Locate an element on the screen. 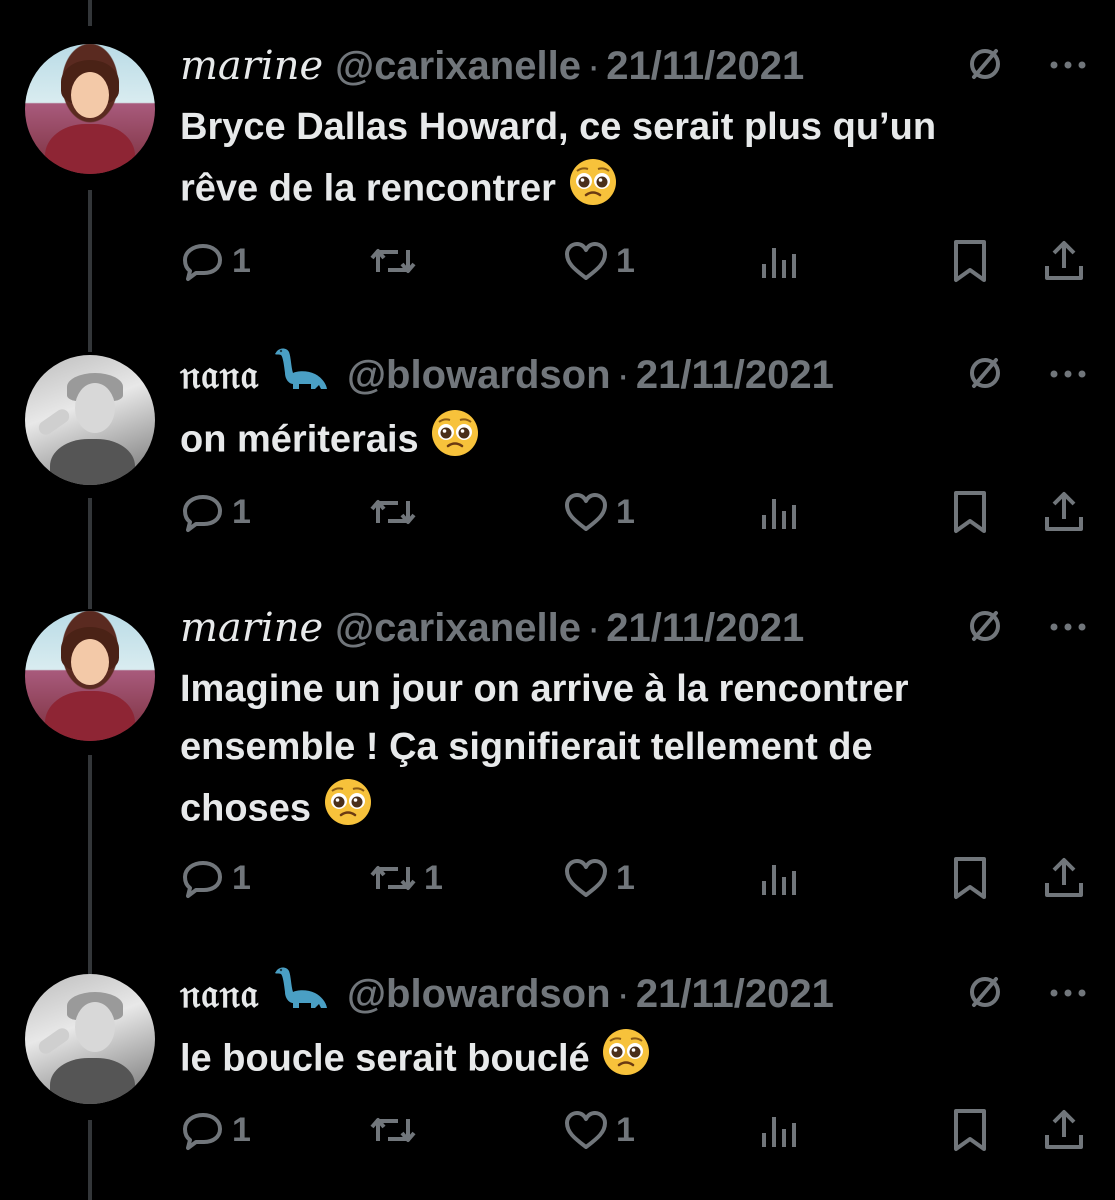 This screenshot has width=1115, height=1200. tweet-header: marine @carixanelle · 21/11/2021 is located at coordinates (492, 628).